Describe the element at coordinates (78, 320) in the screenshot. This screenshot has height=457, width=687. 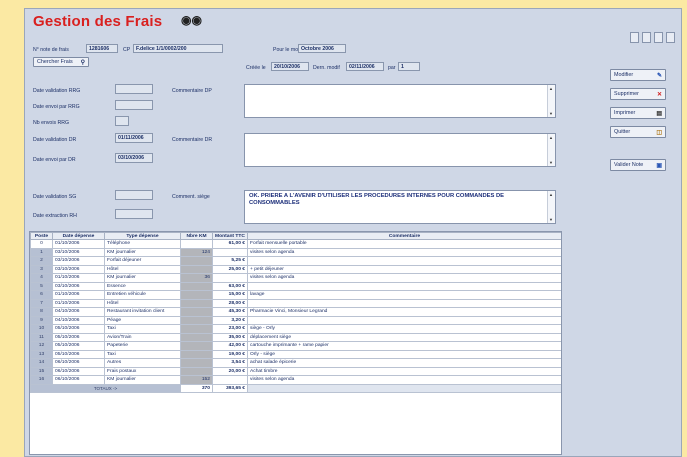
I see `cell-date: 04/10/2006` at that location.